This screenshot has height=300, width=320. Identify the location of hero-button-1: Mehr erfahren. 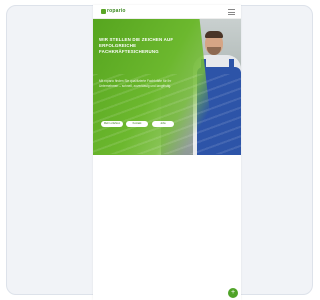
(112, 124).